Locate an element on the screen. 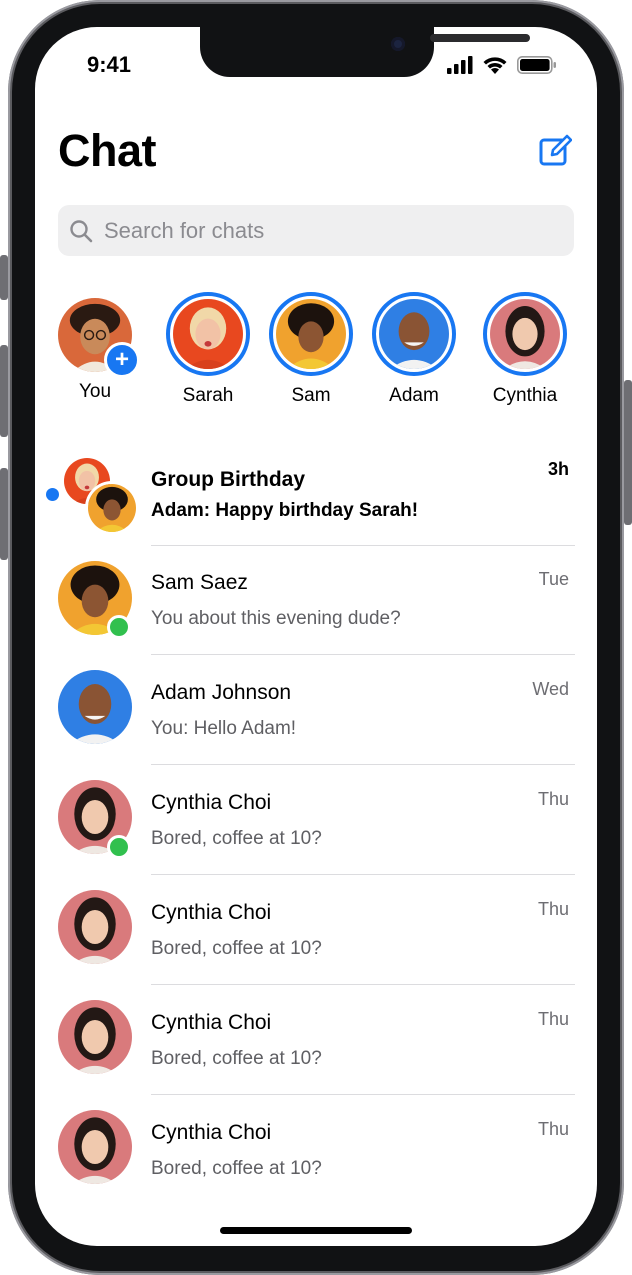 This screenshot has height=1275, width=632. search-bar is located at coordinates (316, 230).